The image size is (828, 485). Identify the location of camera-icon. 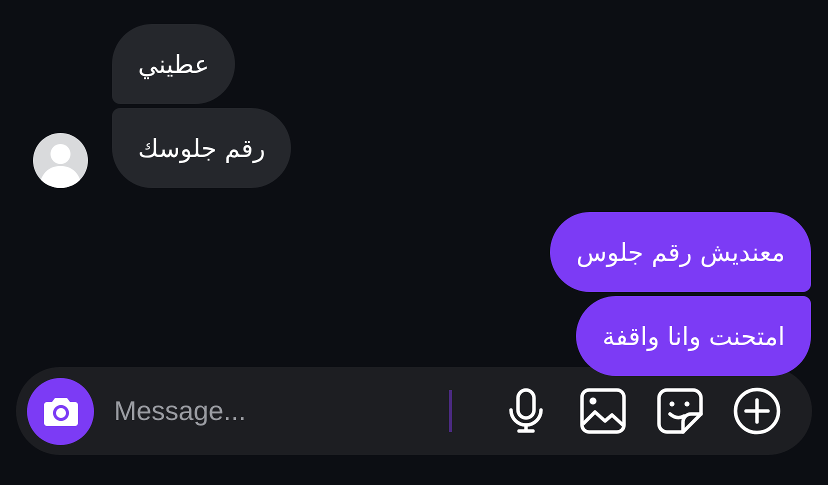
(60, 411).